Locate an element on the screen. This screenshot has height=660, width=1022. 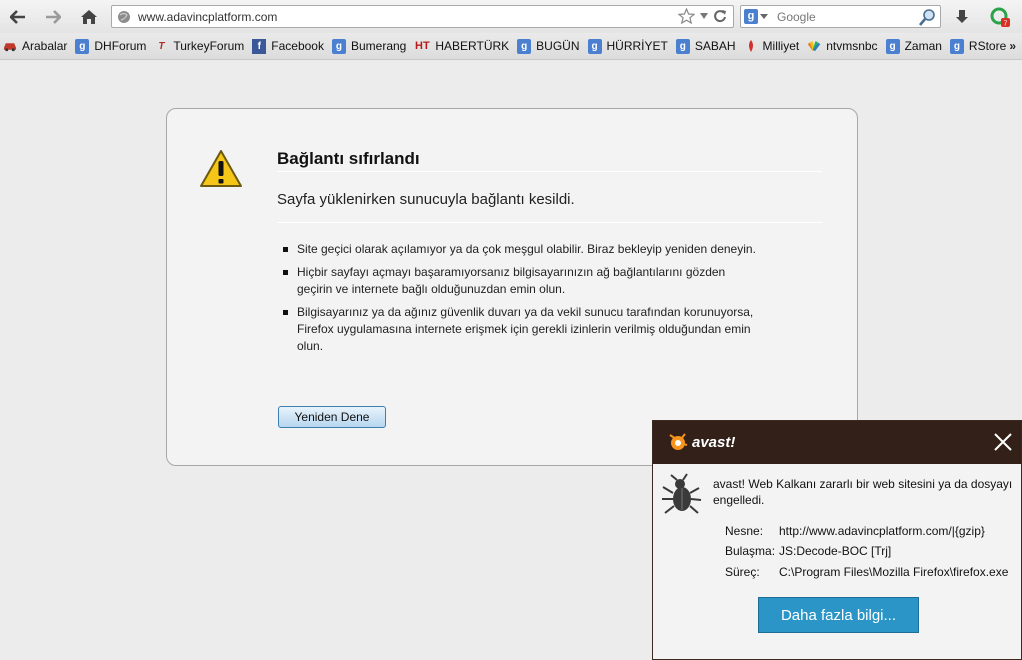
subtitle-divider is located at coordinates (549, 222).